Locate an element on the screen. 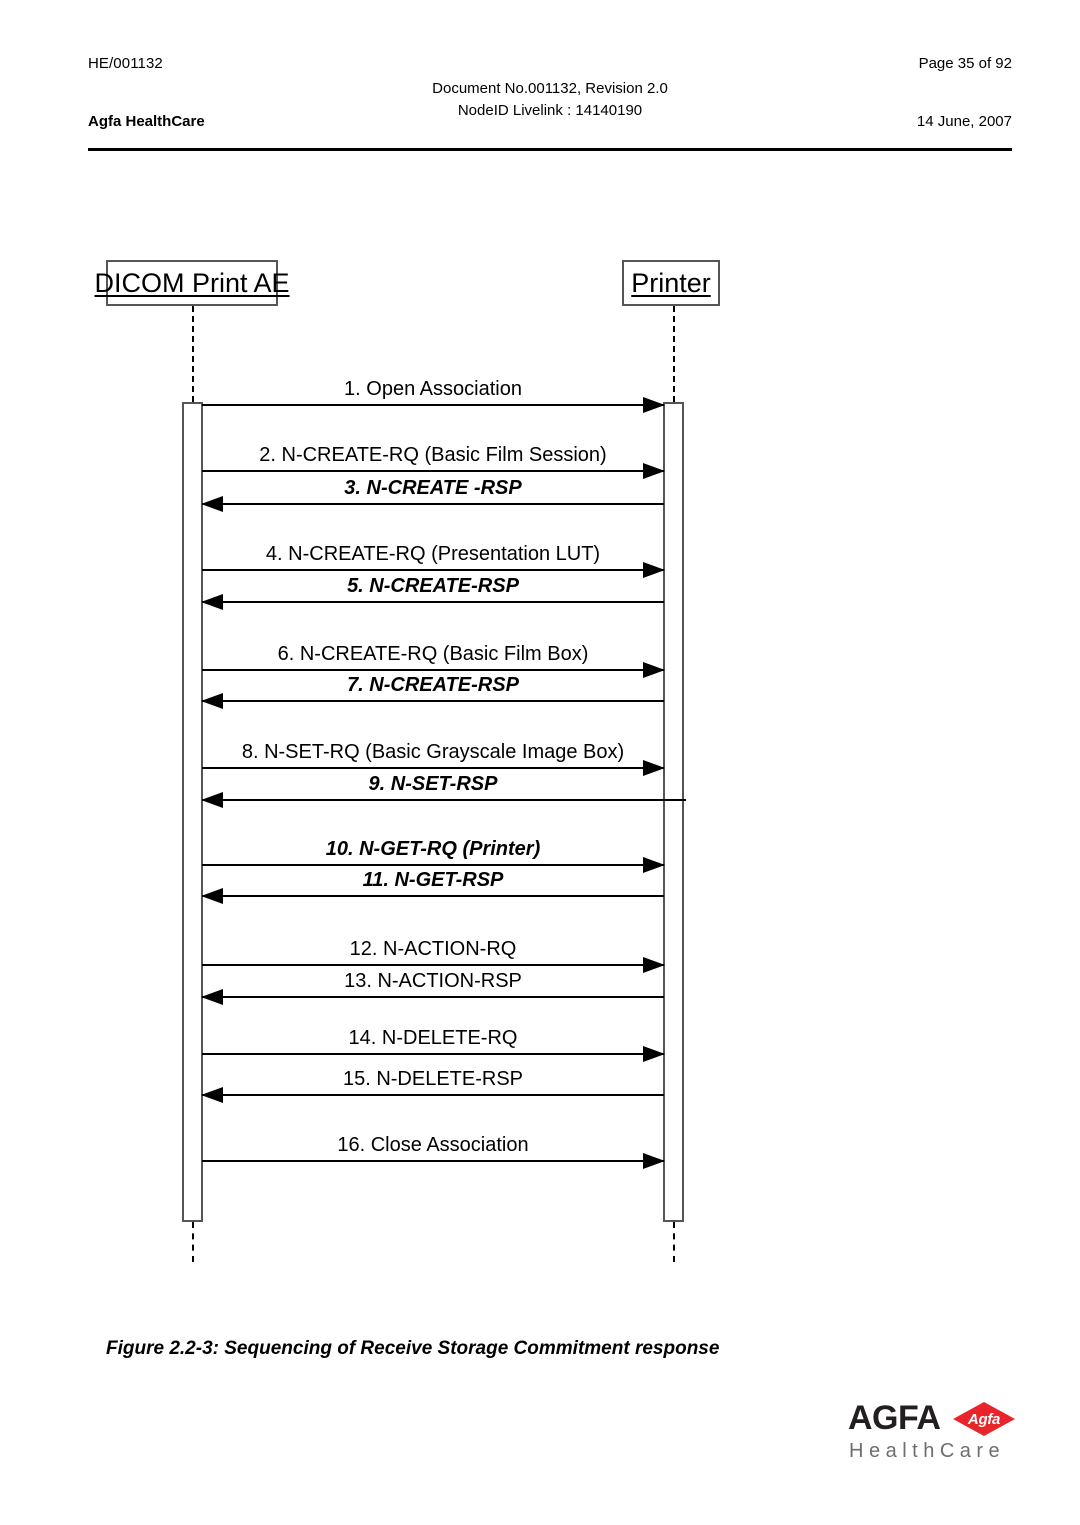 The image size is (1080, 1525). activation-bar-printer is located at coordinates (673, 812).